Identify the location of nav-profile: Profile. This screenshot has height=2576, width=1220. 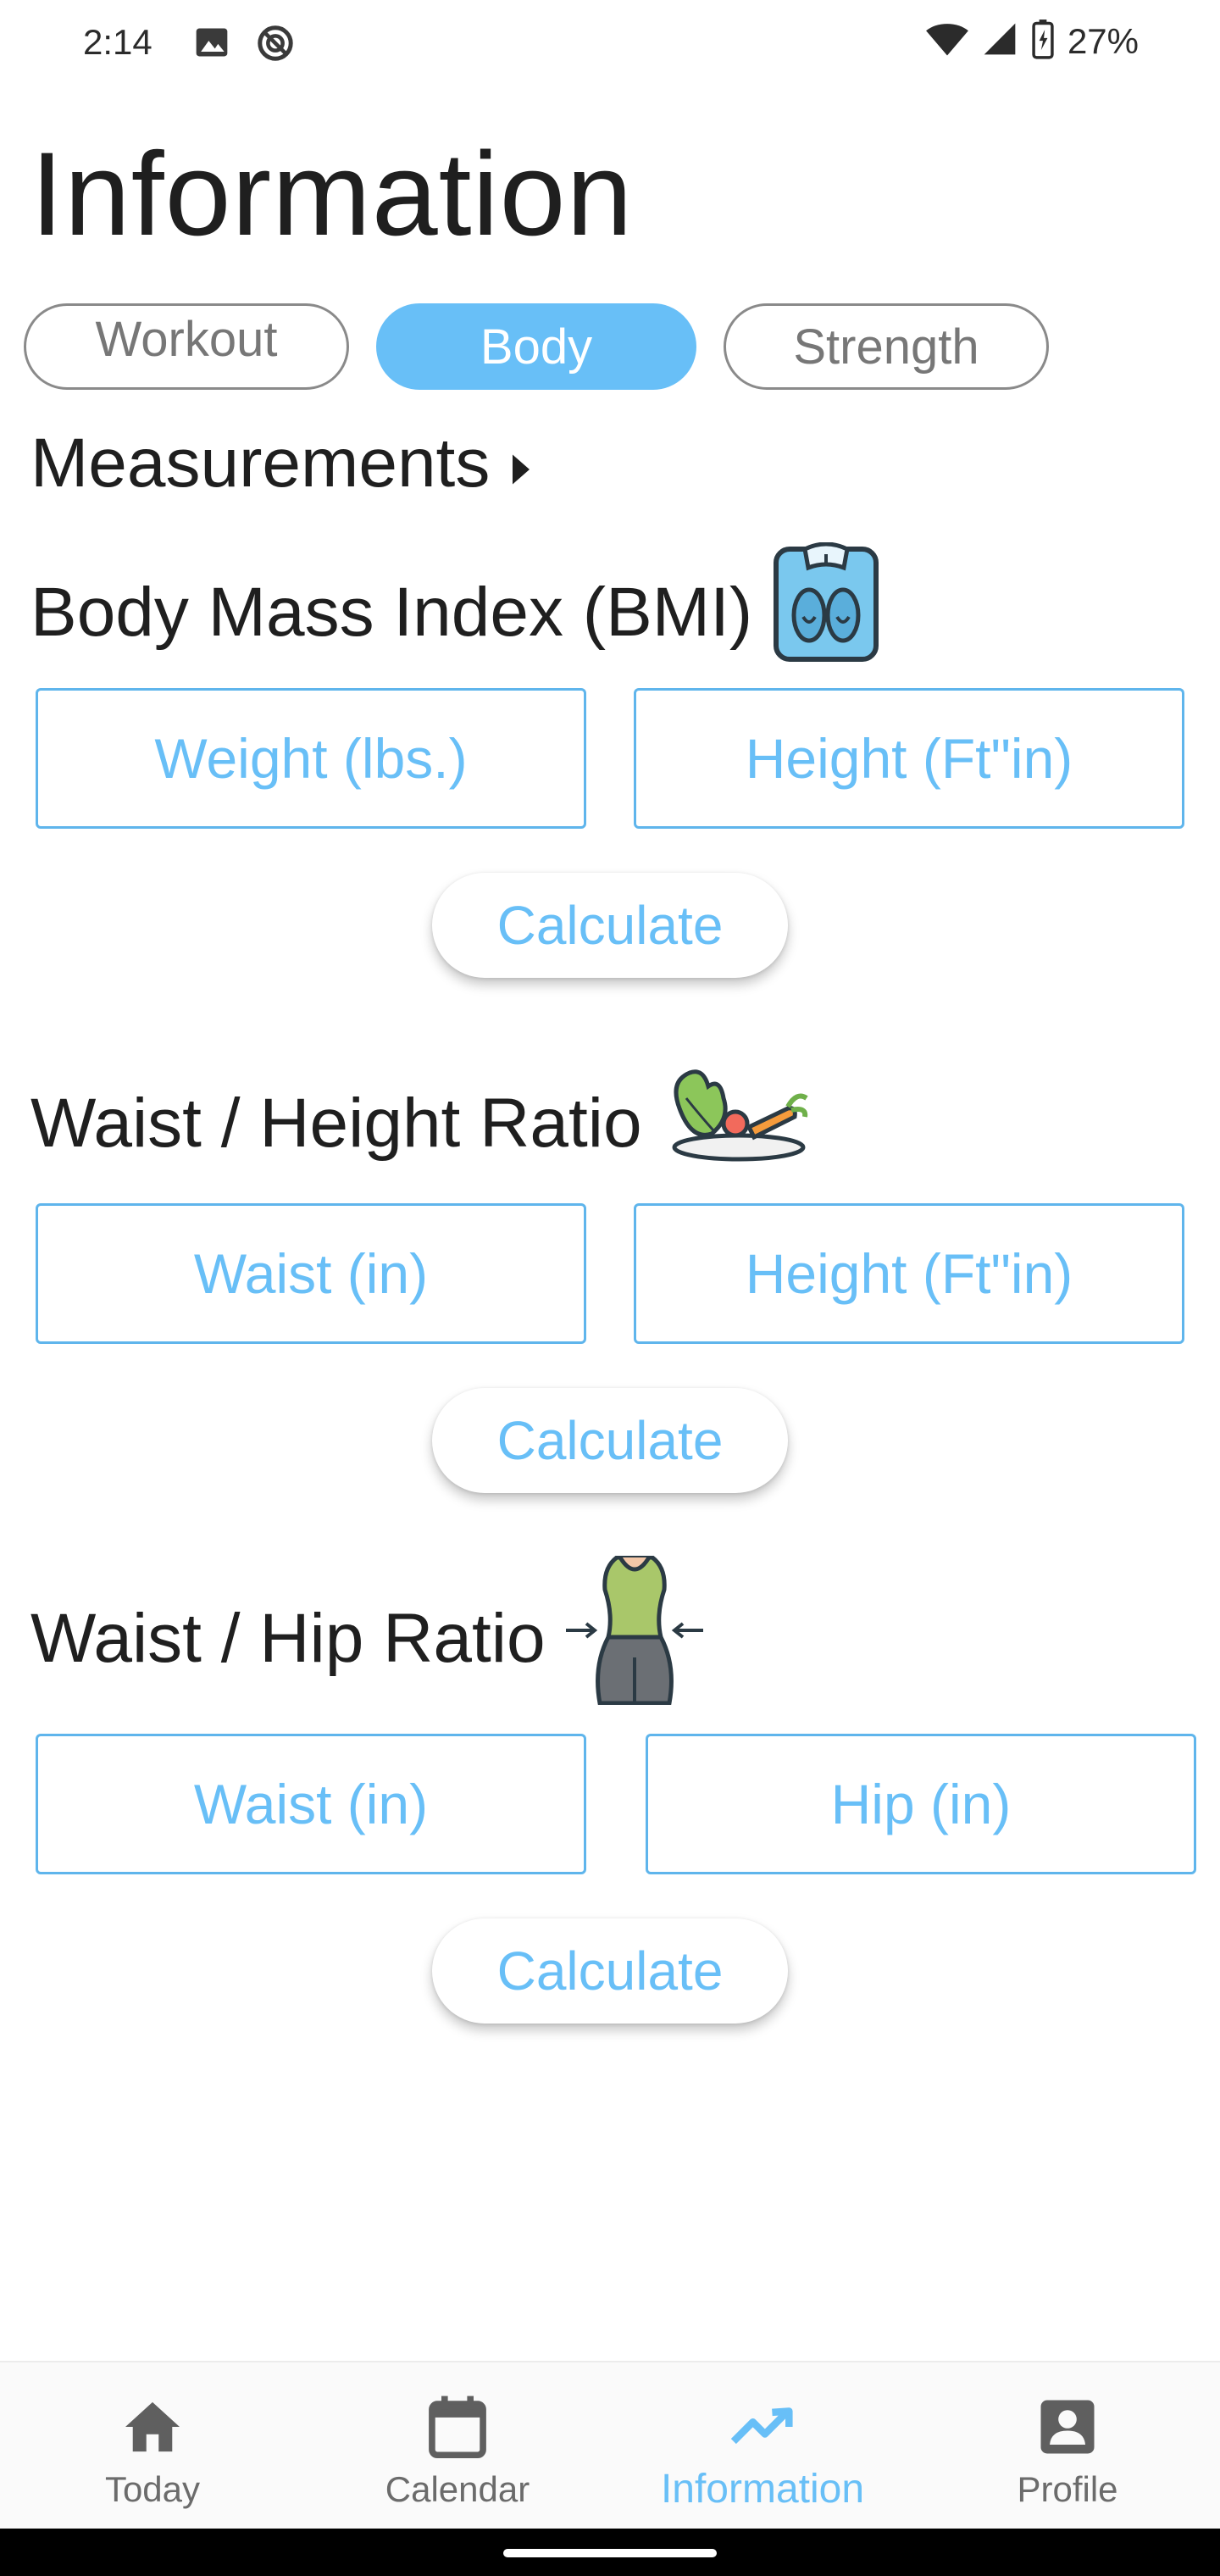
(1067, 2446).